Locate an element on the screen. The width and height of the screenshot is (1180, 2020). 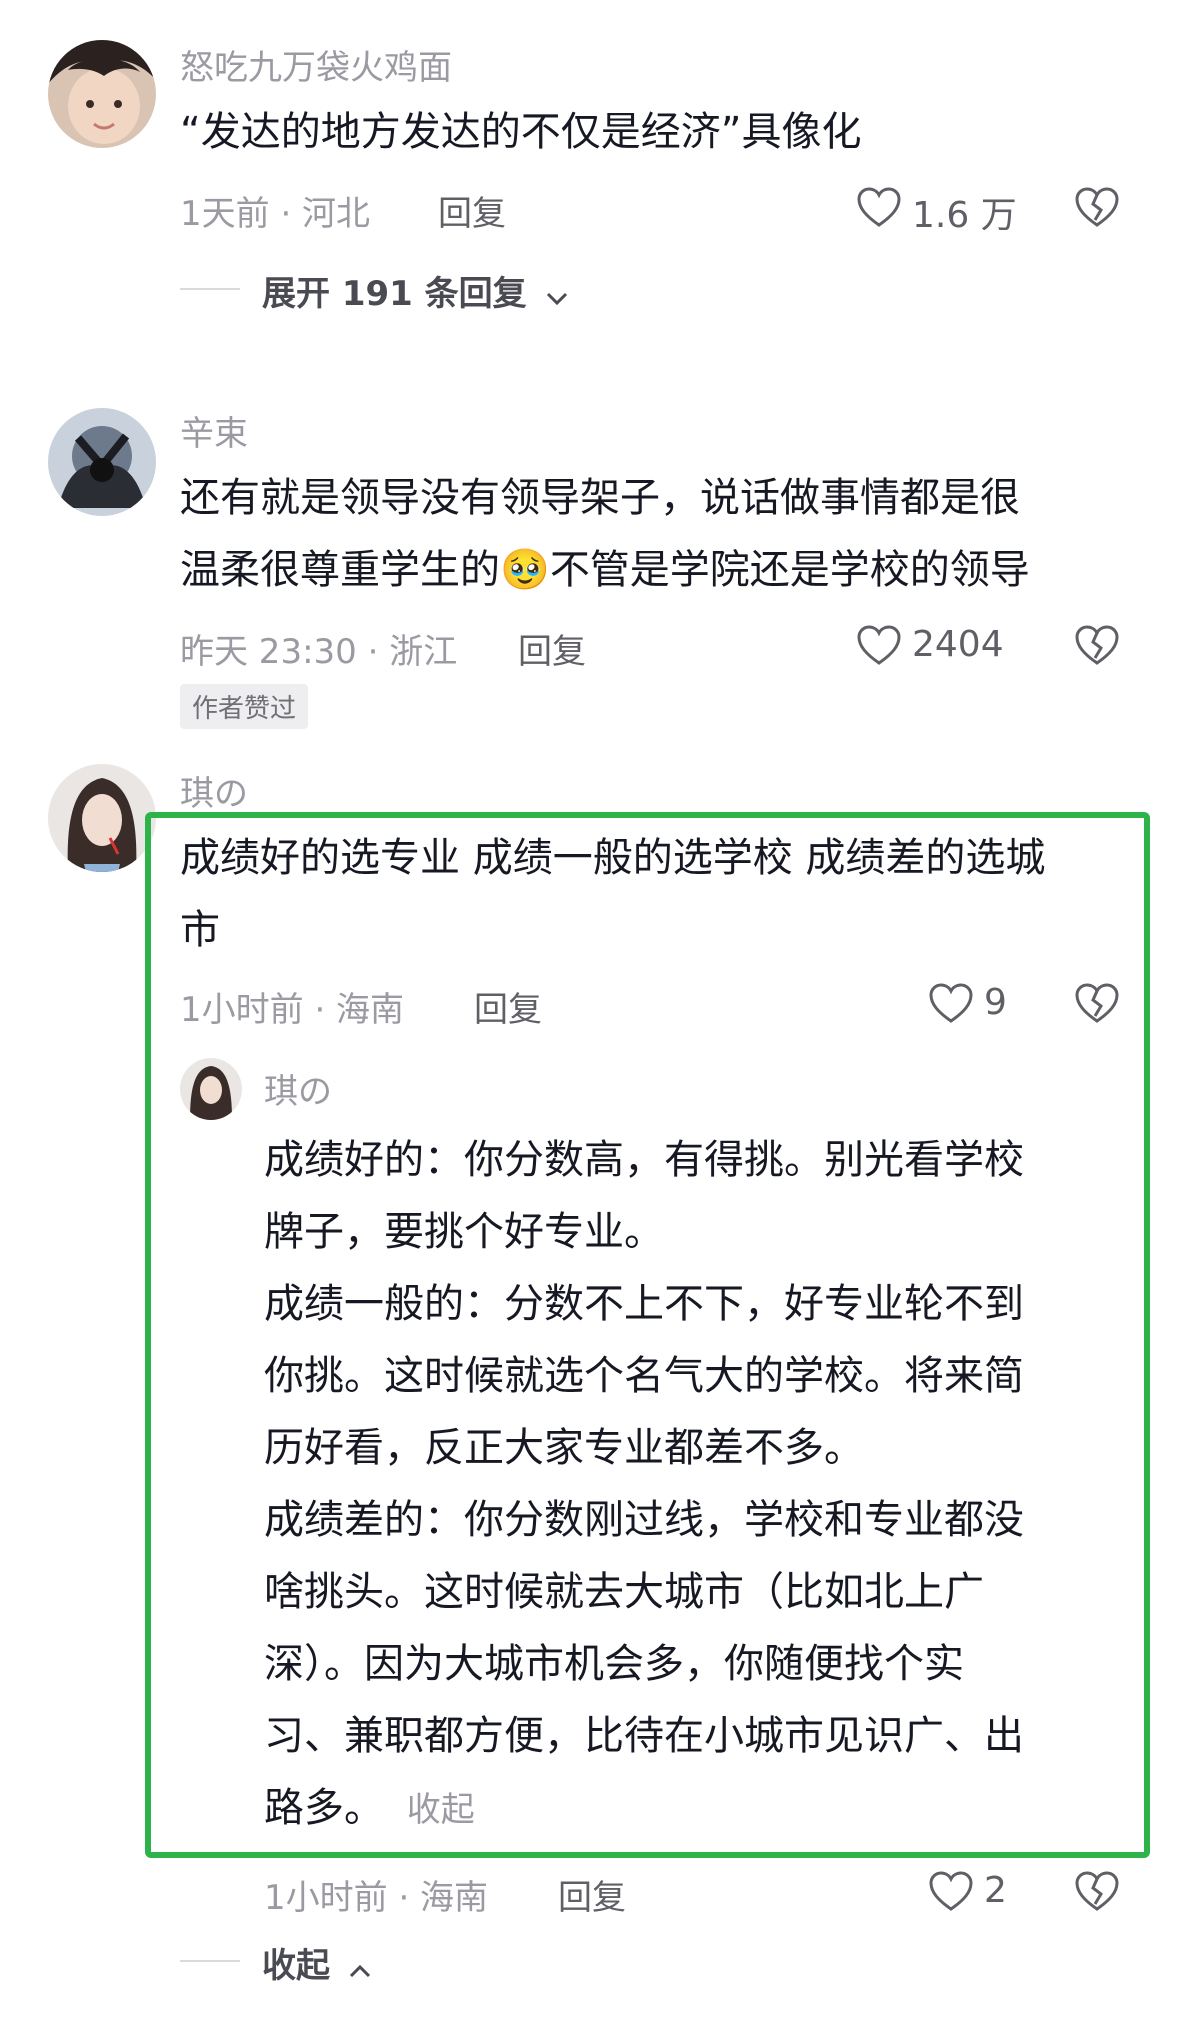
reply-time-location: 1小时前 · 海南 is located at coordinates (376, 1898).